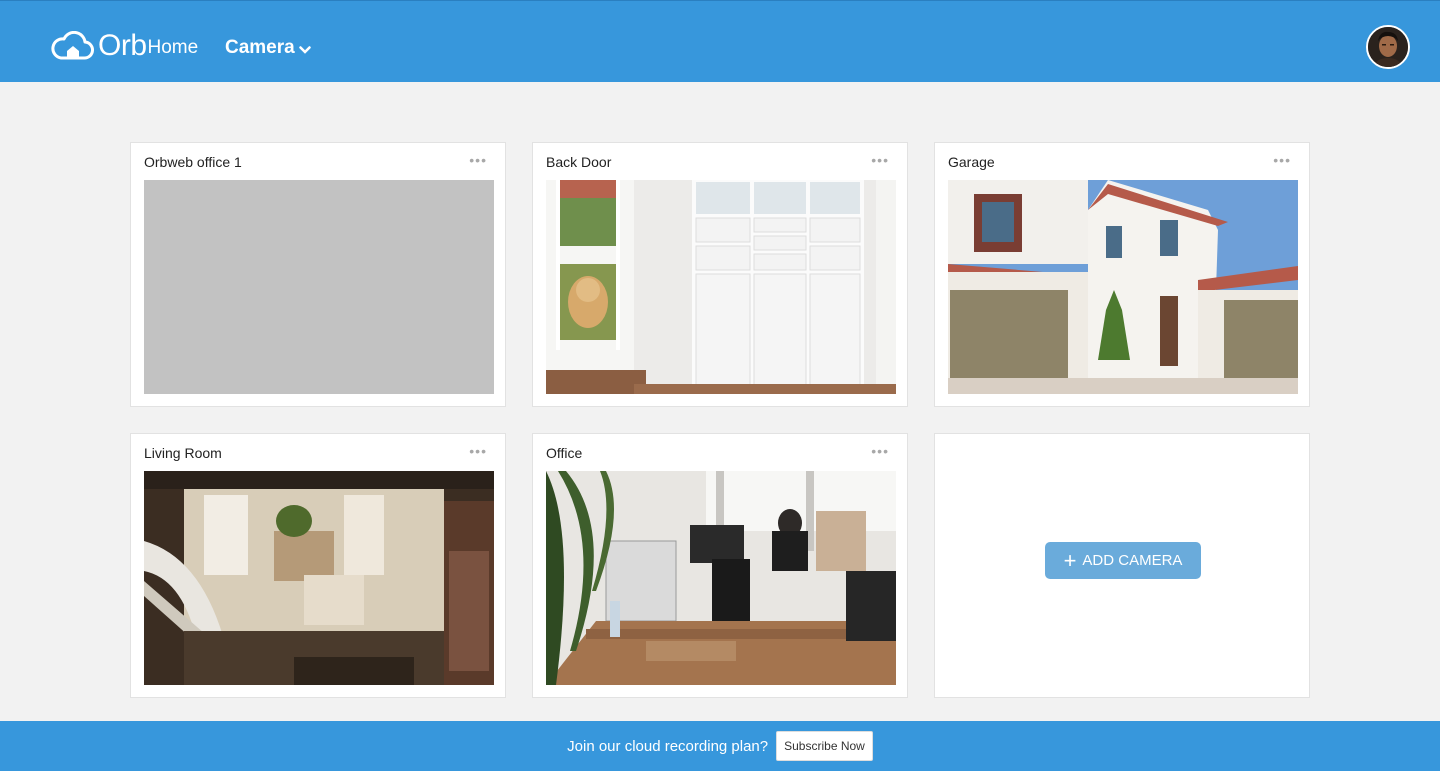 This screenshot has width=1440, height=771. What do you see at coordinates (564, 453) in the screenshot?
I see `camera-title: Office` at bounding box center [564, 453].